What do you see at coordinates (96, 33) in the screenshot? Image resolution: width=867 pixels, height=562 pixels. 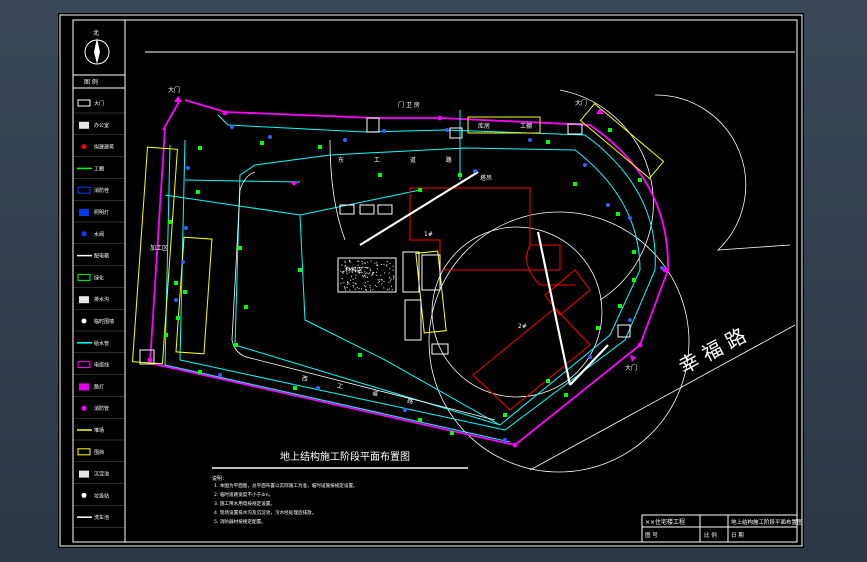 I see `north-label: 北` at bounding box center [96, 33].